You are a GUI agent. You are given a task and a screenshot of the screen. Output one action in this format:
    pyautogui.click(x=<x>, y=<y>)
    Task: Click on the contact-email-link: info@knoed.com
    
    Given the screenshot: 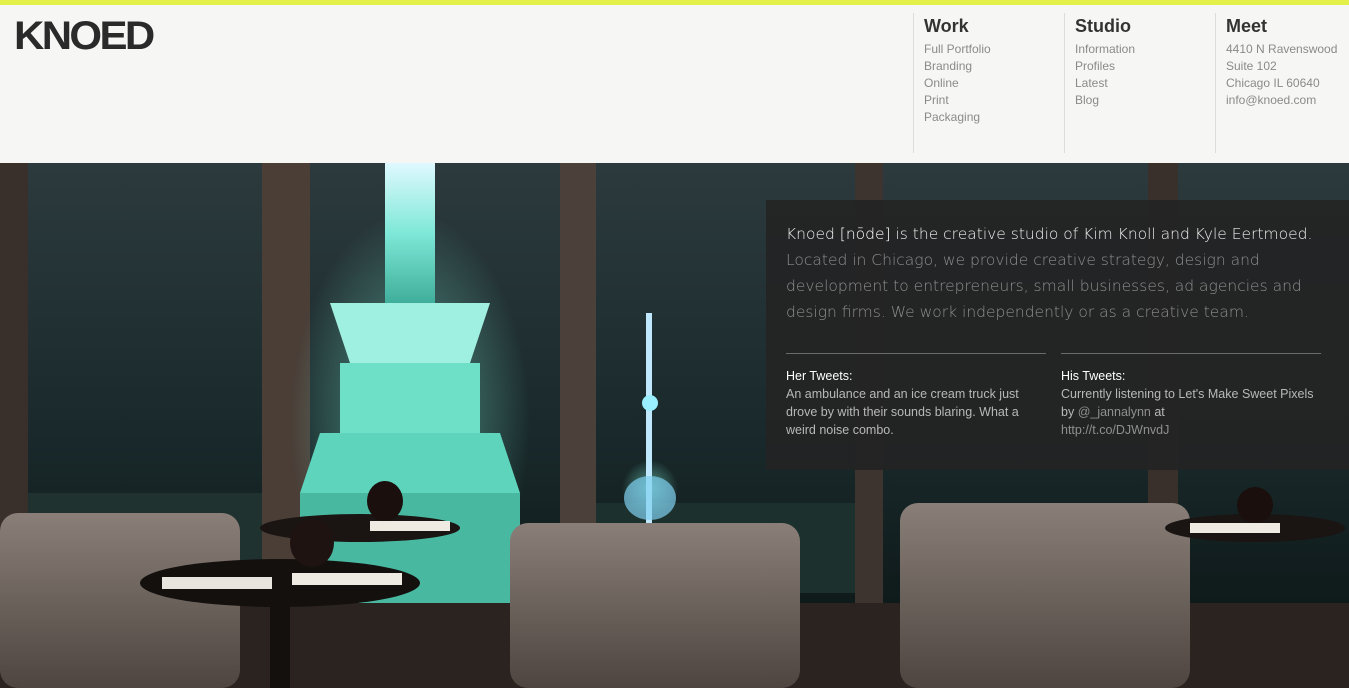 What is the action you would take?
    pyautogui.click(x=1287, y=100)
    